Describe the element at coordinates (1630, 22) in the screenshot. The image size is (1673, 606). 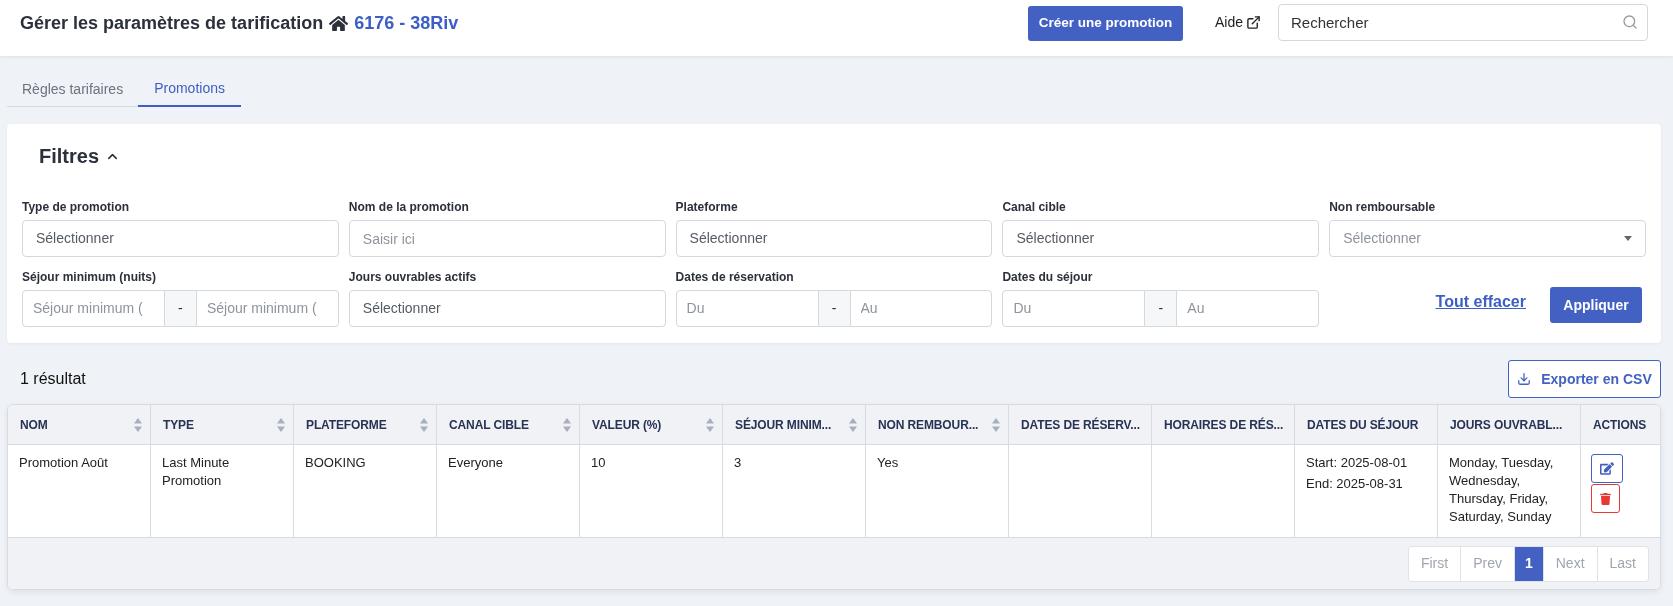
I see `search-icon` at that location.